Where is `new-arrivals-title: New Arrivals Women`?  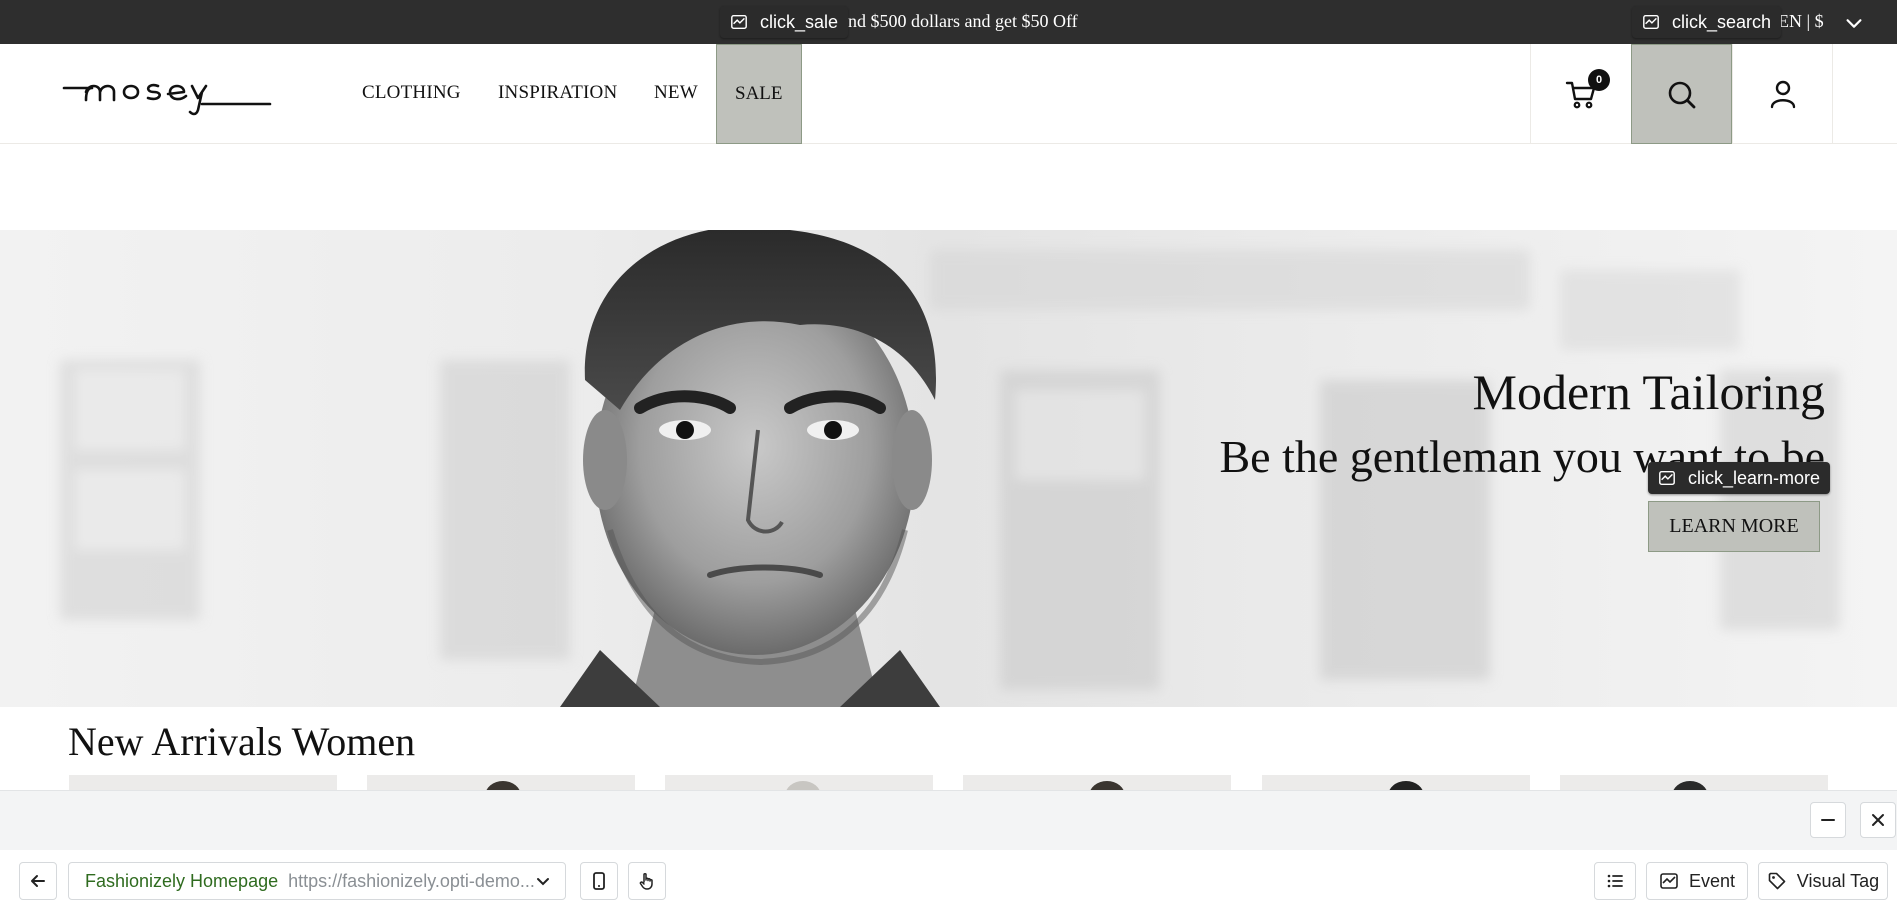 new-arrivals-title: New Arrivals Women is located at coordinates (242, 741).